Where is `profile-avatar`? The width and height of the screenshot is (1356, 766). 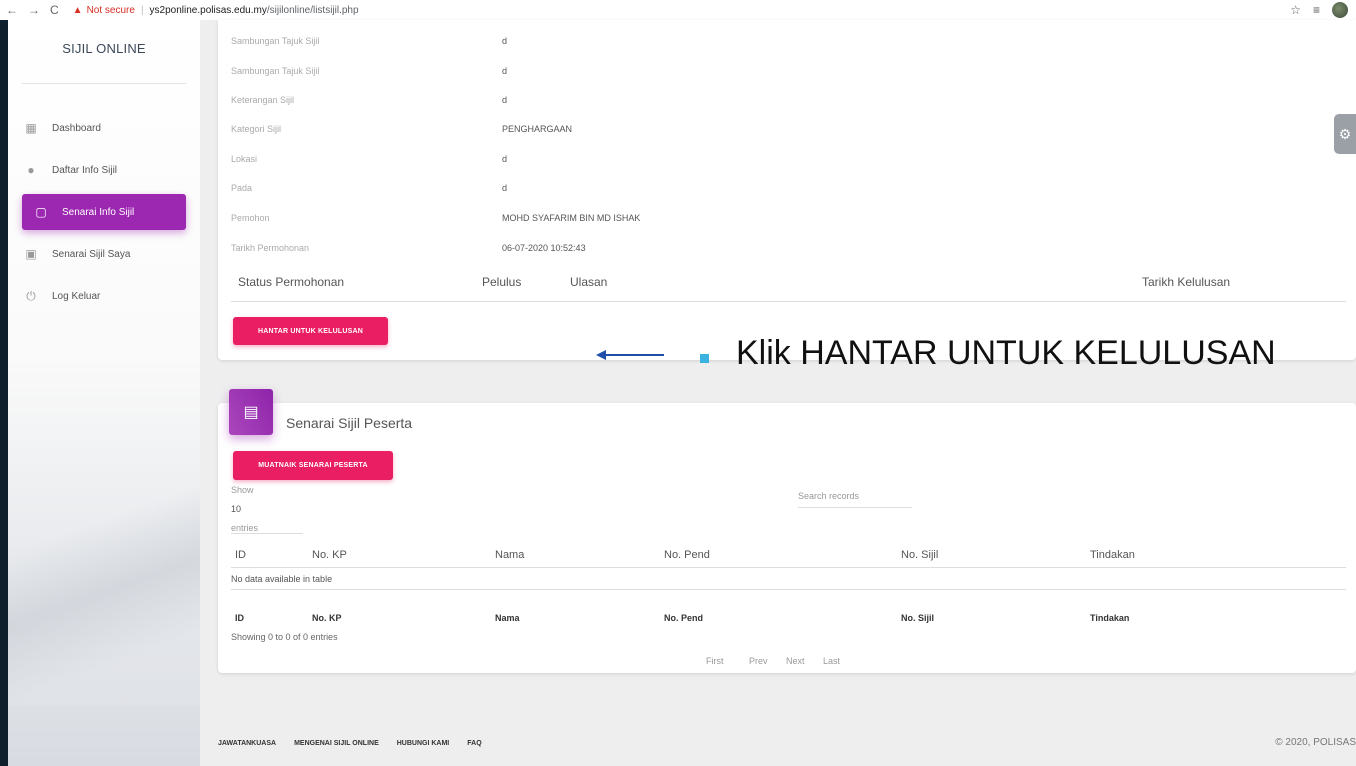
profile-avatar is located at coordinates (1340, 10).